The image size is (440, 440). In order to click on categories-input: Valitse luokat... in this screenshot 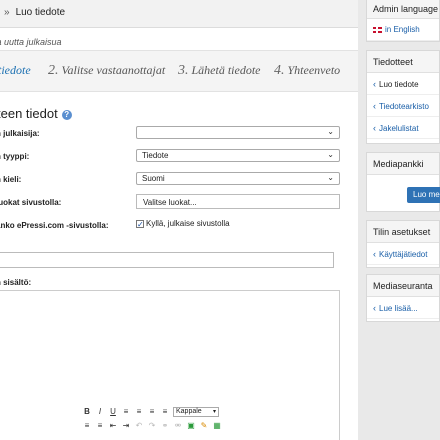, I will do `click(238, 201)`.